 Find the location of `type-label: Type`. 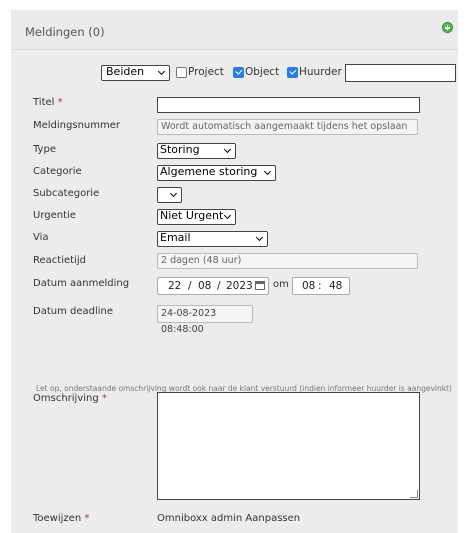

type-label: Type is located at coordinates (44, 149).